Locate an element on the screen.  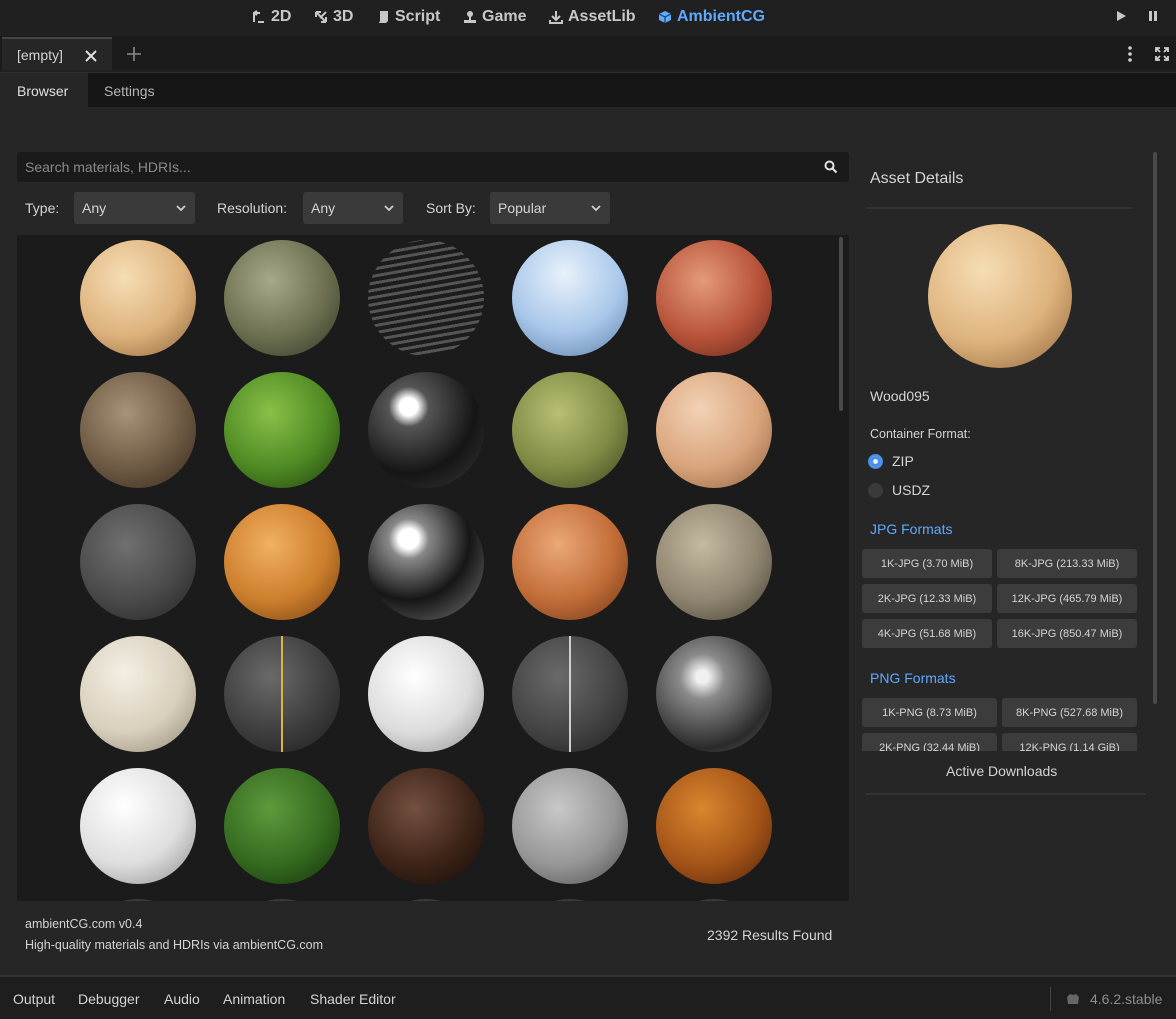
tab-settings: Settings is located at coordinates (129, 90).